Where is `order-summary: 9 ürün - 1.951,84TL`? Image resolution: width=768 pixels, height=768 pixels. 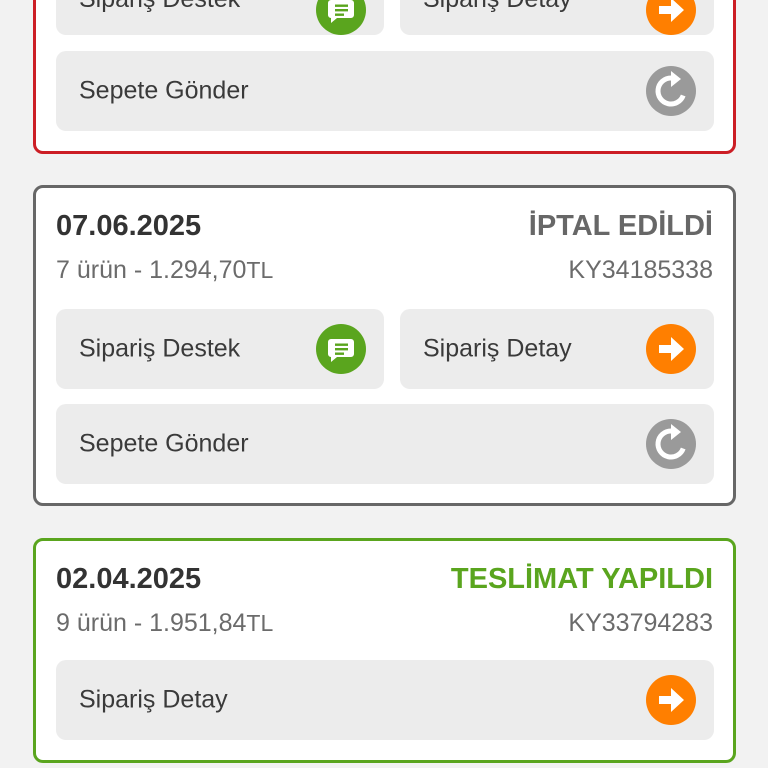 order-summary: 9 ürün - 1.951,84TL is located at coordinates (164, 623).